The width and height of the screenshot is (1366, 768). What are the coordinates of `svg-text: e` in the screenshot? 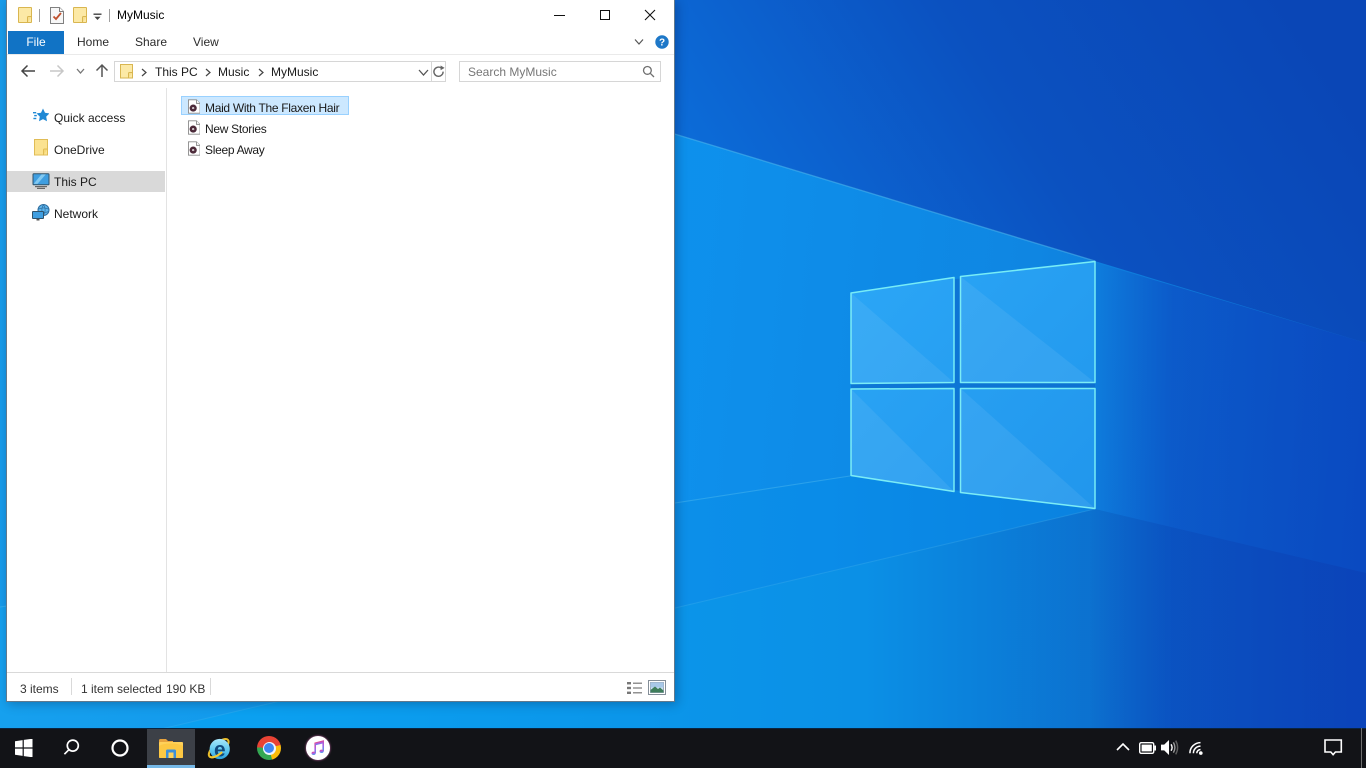 It's located at (220, 749).